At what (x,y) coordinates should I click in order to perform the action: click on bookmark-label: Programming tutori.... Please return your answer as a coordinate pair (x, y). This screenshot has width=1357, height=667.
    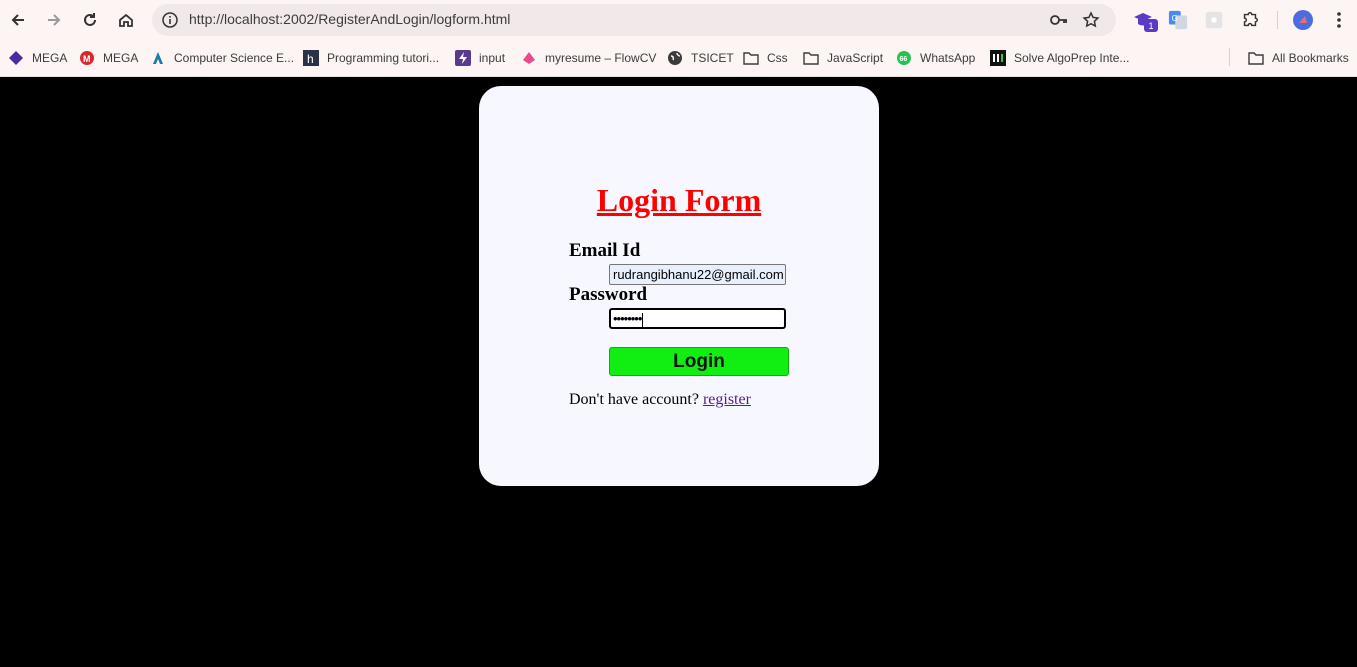
    Looking at the image, I should click on (383, 58).